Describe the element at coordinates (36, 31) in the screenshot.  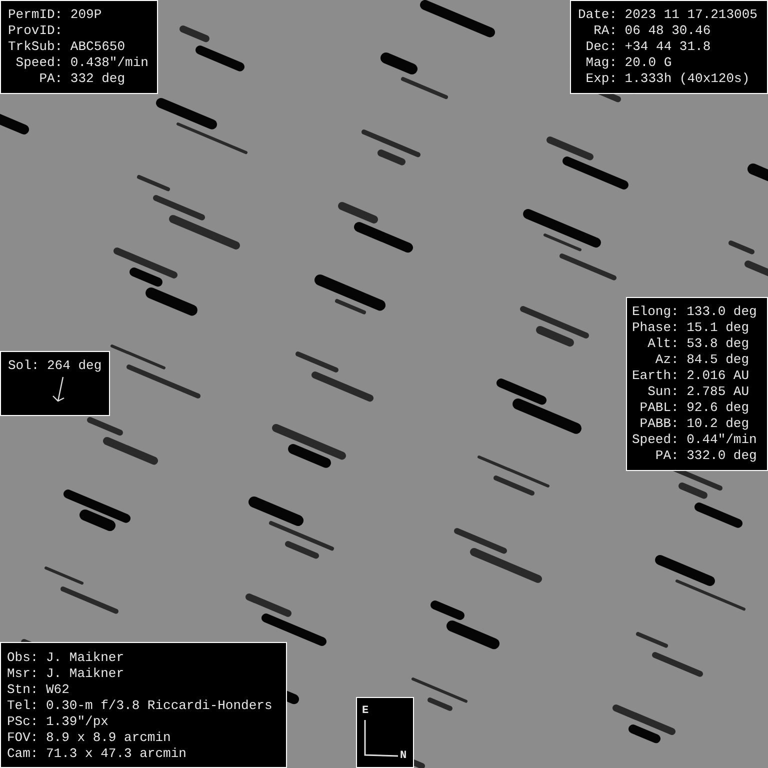
I see `info-text: ProvID:` at that location.